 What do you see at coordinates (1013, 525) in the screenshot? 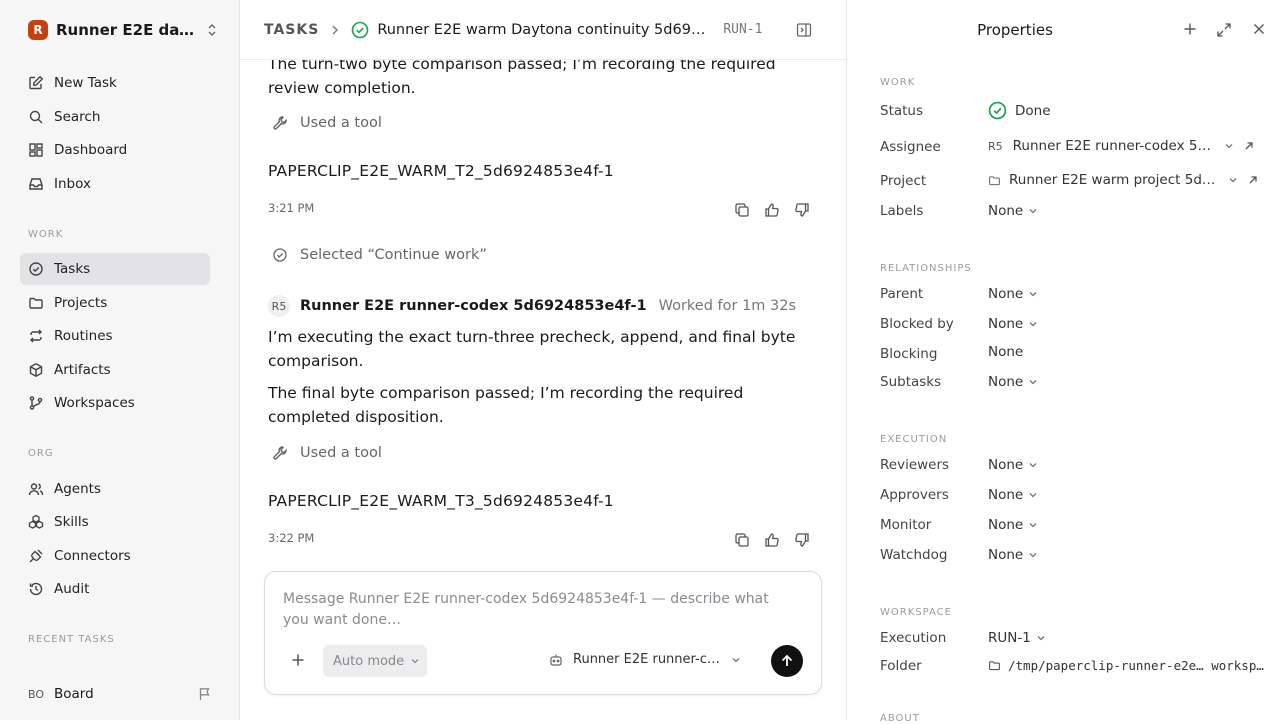
I see `prop-monitor: None` at bounding box center [1013, 525].